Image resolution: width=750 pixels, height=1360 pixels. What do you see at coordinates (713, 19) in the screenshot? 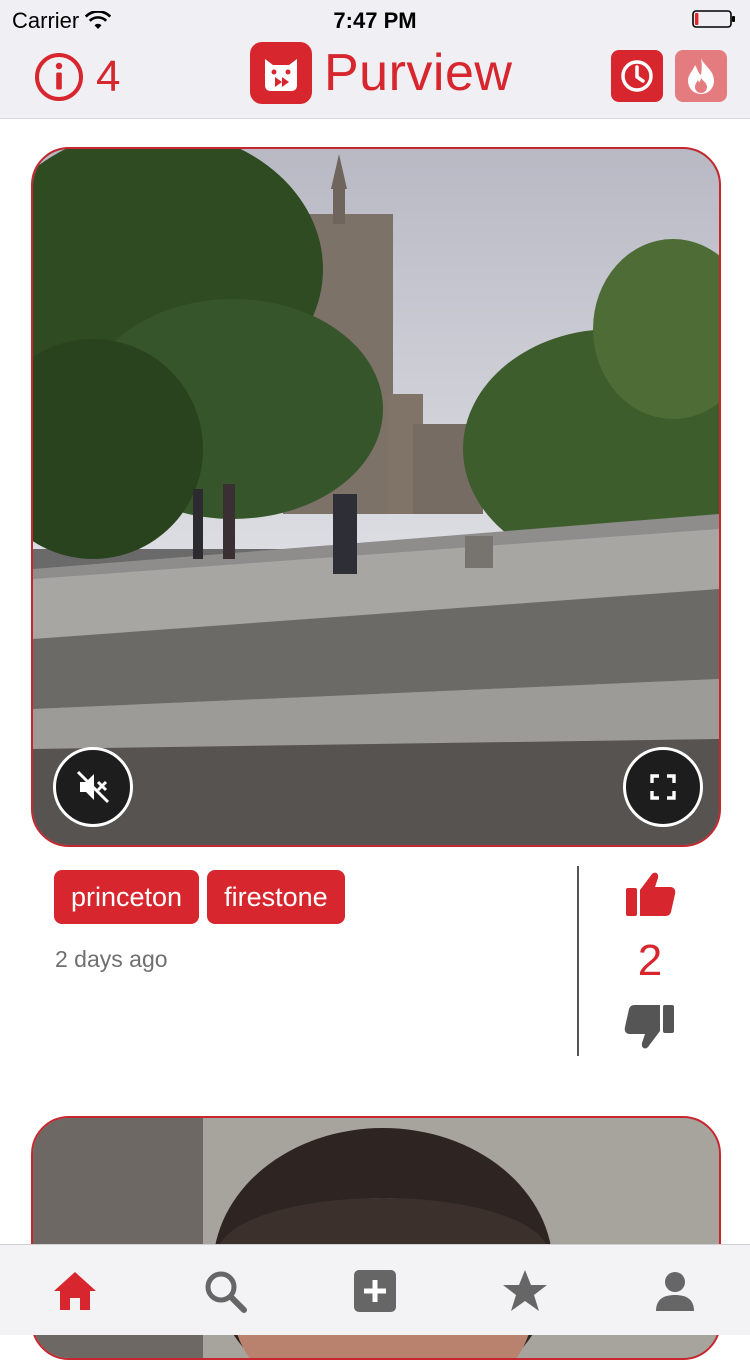
I see `battery-icon` at bounding box center [713, 19].